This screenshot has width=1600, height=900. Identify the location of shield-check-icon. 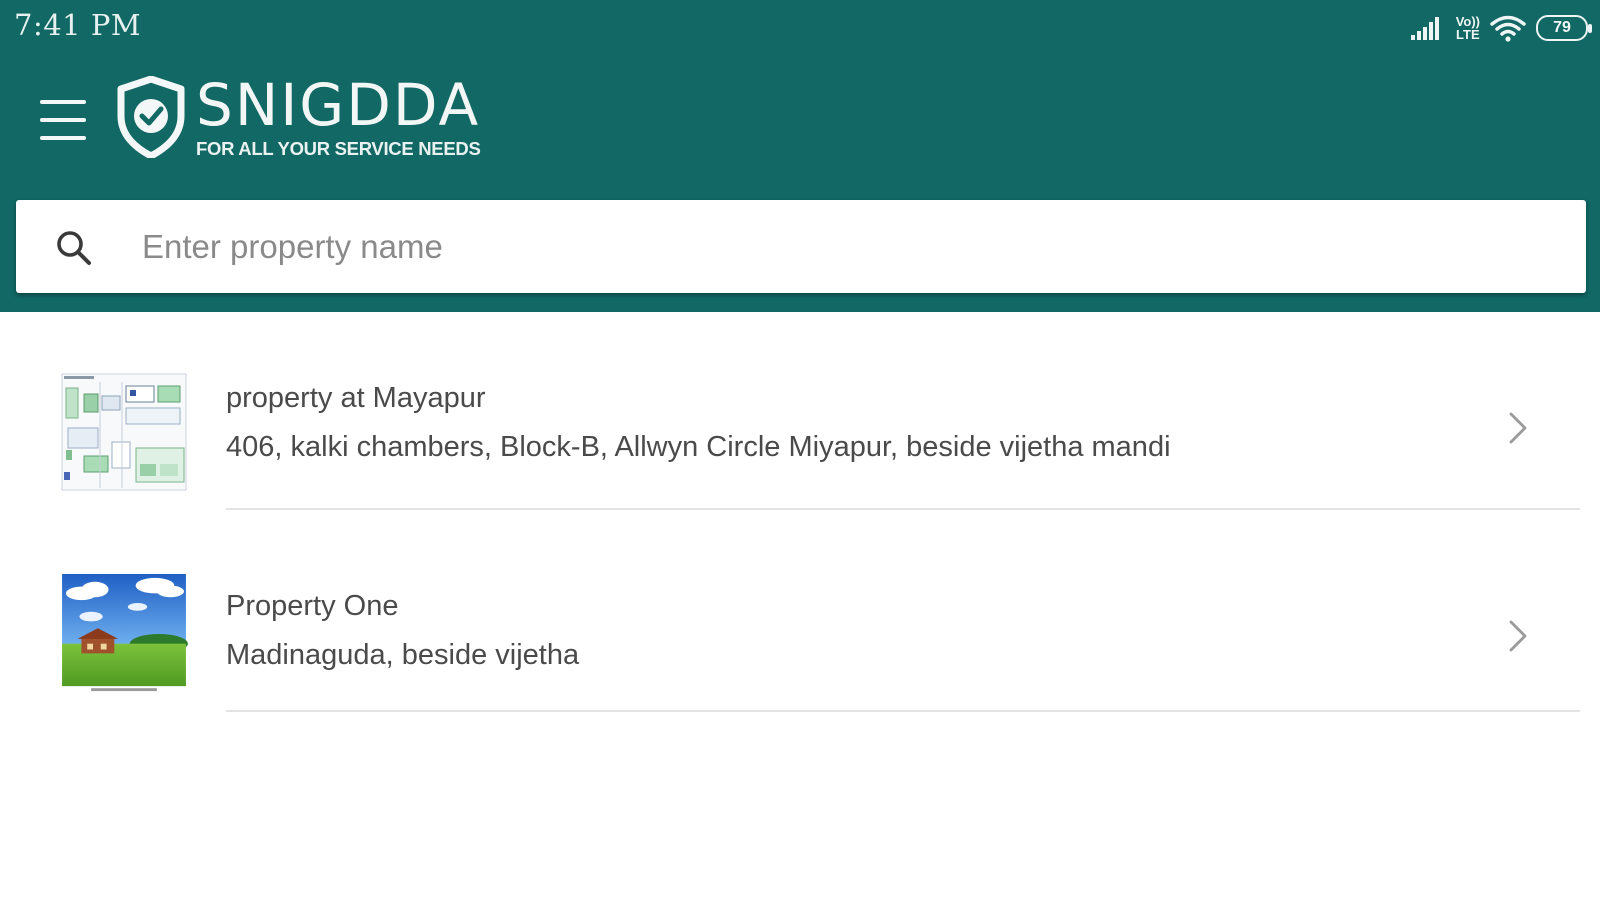
(151, 117).